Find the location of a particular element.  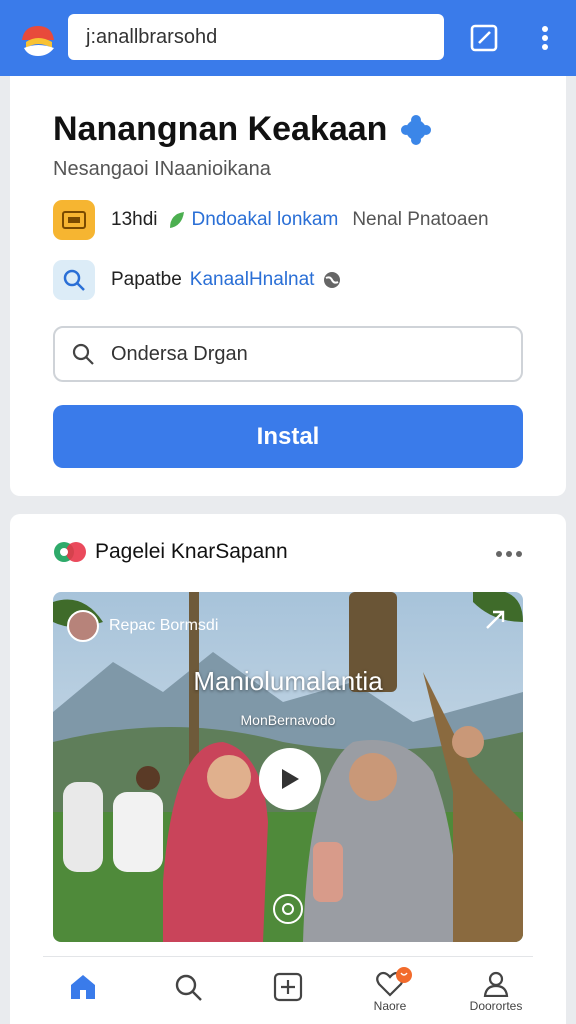

notification-dot is located at coordinates (404, 975).